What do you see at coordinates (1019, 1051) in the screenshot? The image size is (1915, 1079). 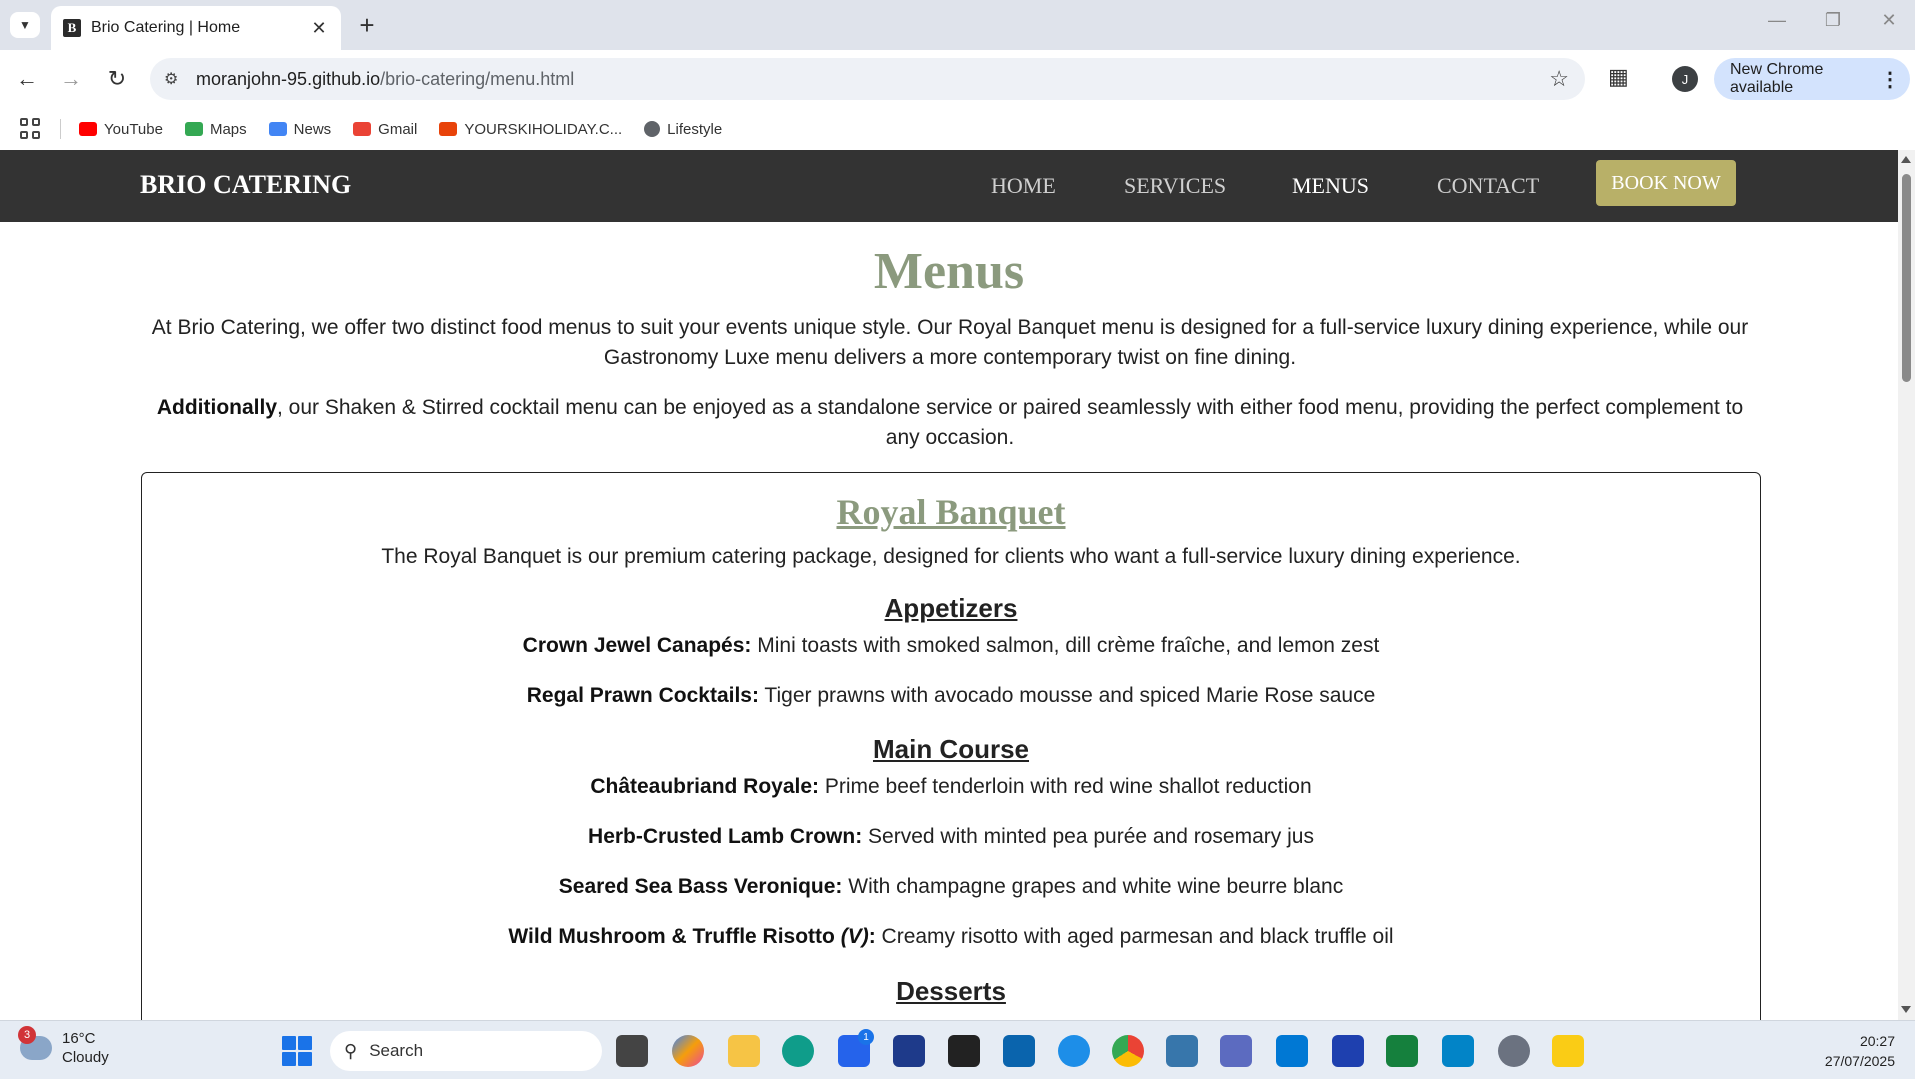 I see `outlook-icon` at bounding box center [1019, 1051].